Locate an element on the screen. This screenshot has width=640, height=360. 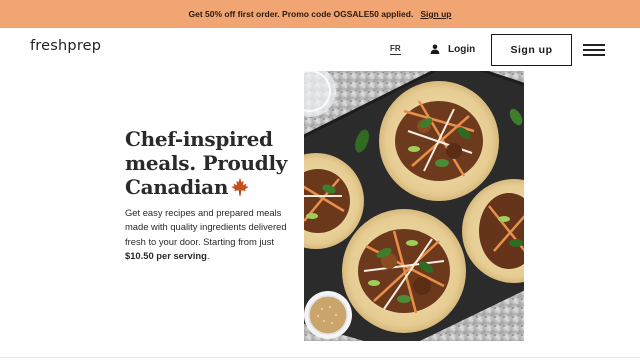
top-nav: freshprep FR Login Sign up is located at coordinates (320, 50).